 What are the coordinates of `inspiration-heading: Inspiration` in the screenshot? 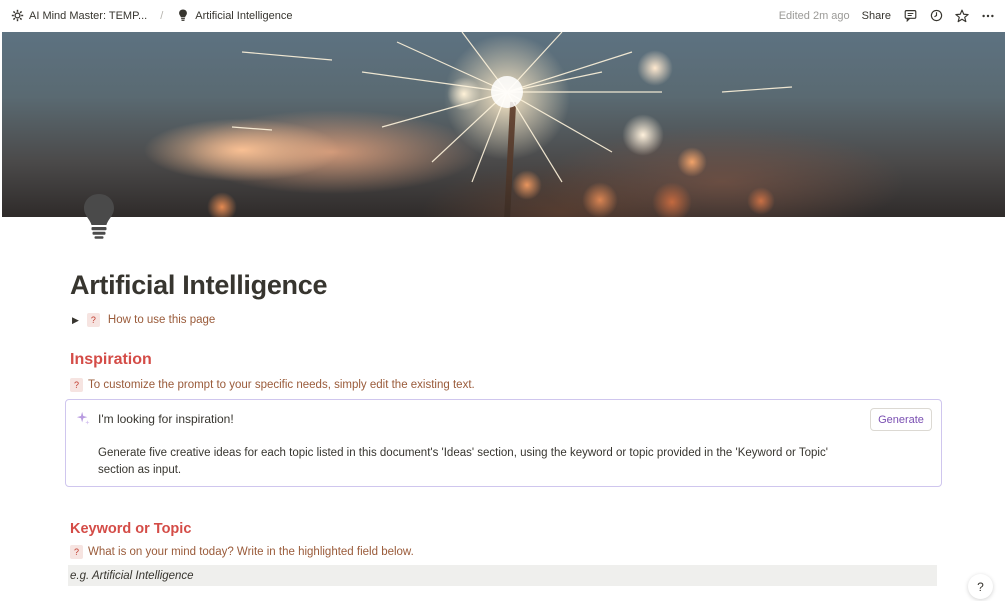 It's located at (111, 359).